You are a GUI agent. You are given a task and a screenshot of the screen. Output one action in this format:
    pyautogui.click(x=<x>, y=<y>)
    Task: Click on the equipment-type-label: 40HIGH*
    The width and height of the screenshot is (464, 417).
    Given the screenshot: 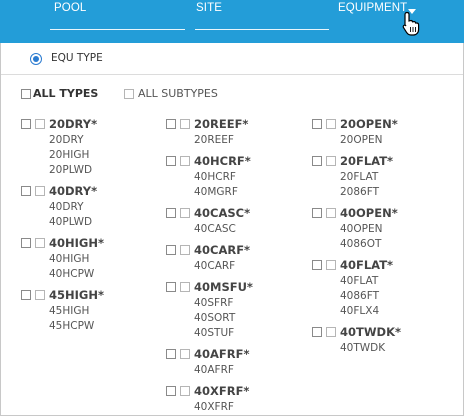 What is the action you would take?
    pyautogui.click(x=76, y=243)
    